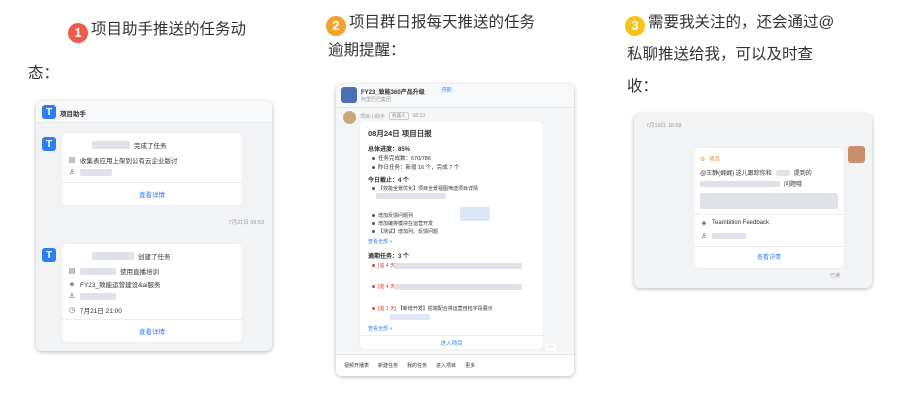 The image size is (900, 404). What do you see at coordinates (635, 26) in the screenshot?
I see `number-badge-3: 3` at bounding box center [635, 26].